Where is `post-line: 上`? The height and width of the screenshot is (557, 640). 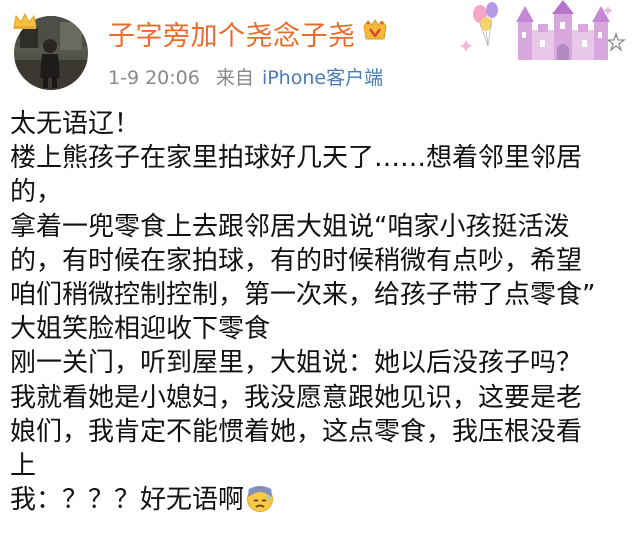
post-line: 上 is located at coordinates (23, 466).